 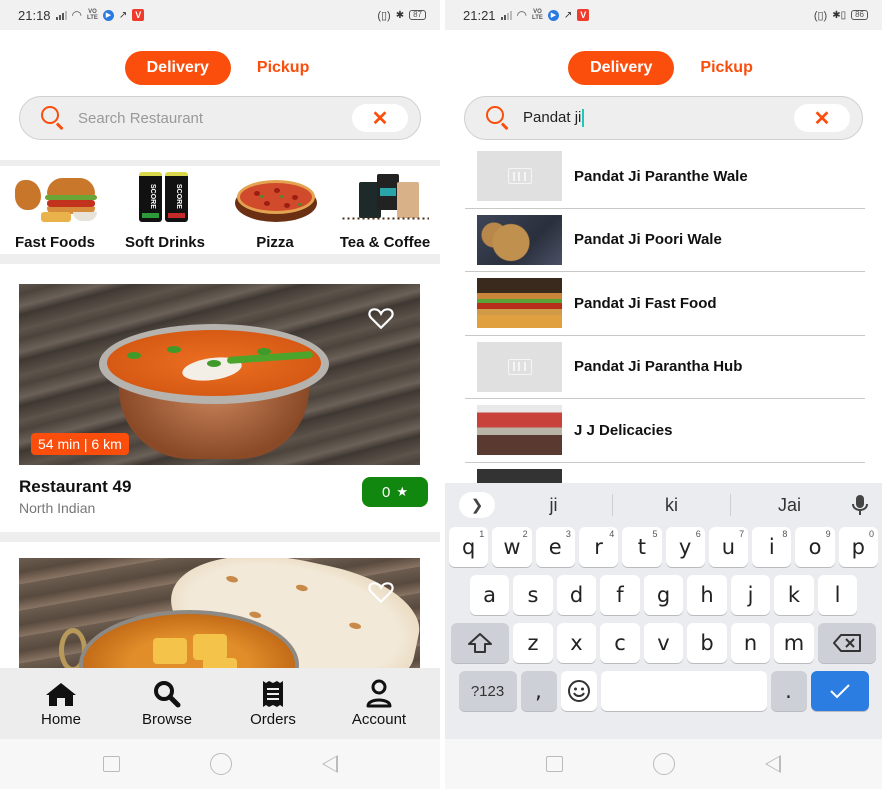 What do you see at coordinates (512, 547) in the screenshot?
I see `key-w: w2` at bounding box center [512, 547].